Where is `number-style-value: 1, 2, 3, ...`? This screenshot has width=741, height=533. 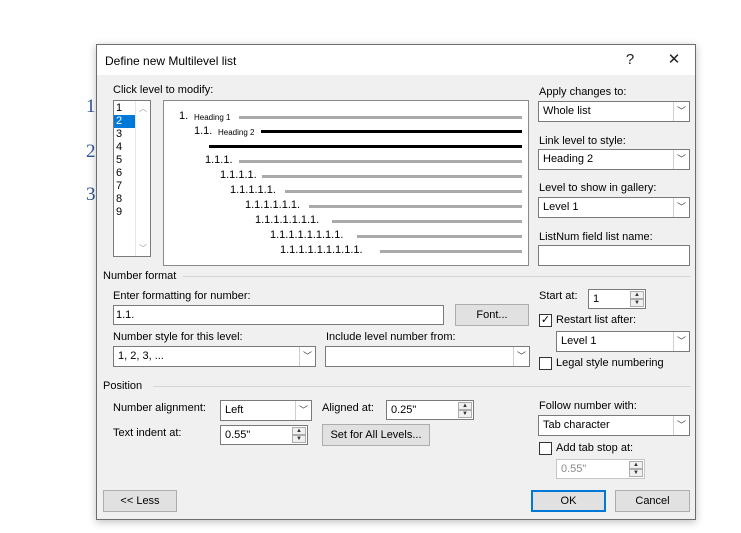 number-style-value: 1, 2, 3, ... is located at coordinates (141, 356).